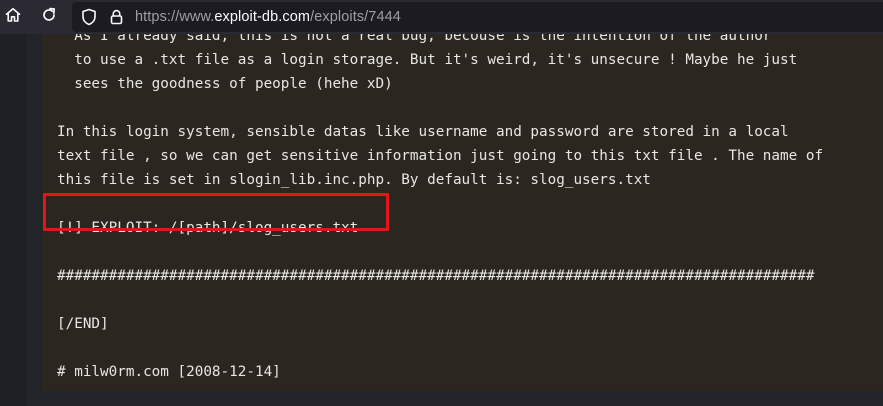 This screenshot has height=406, width=883. What do you see at coordinates (116, 17) in the screenshot?
I see `lock-icon` at bounding box center [116, 17].